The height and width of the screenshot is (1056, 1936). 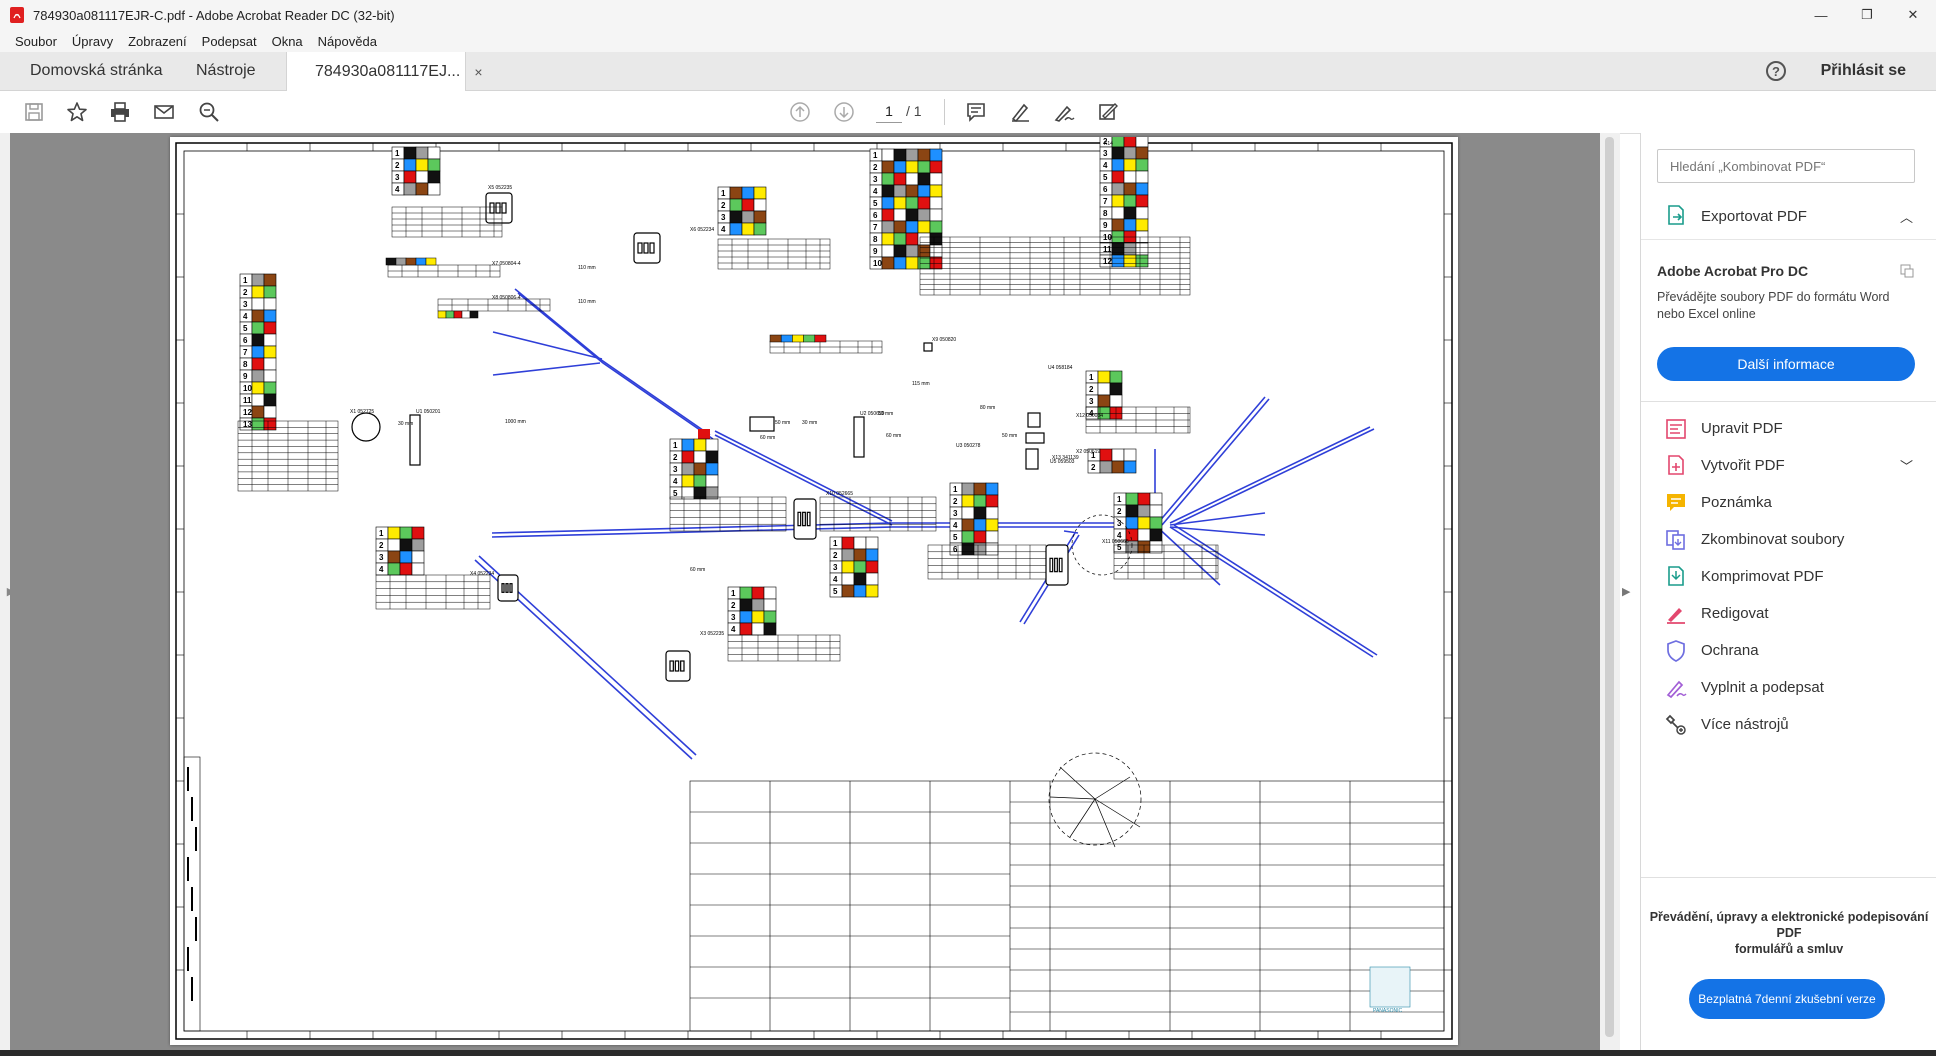 I want to click on export-pdf-item: Exportovat PDF ︿, so click(x=1788, y=216).